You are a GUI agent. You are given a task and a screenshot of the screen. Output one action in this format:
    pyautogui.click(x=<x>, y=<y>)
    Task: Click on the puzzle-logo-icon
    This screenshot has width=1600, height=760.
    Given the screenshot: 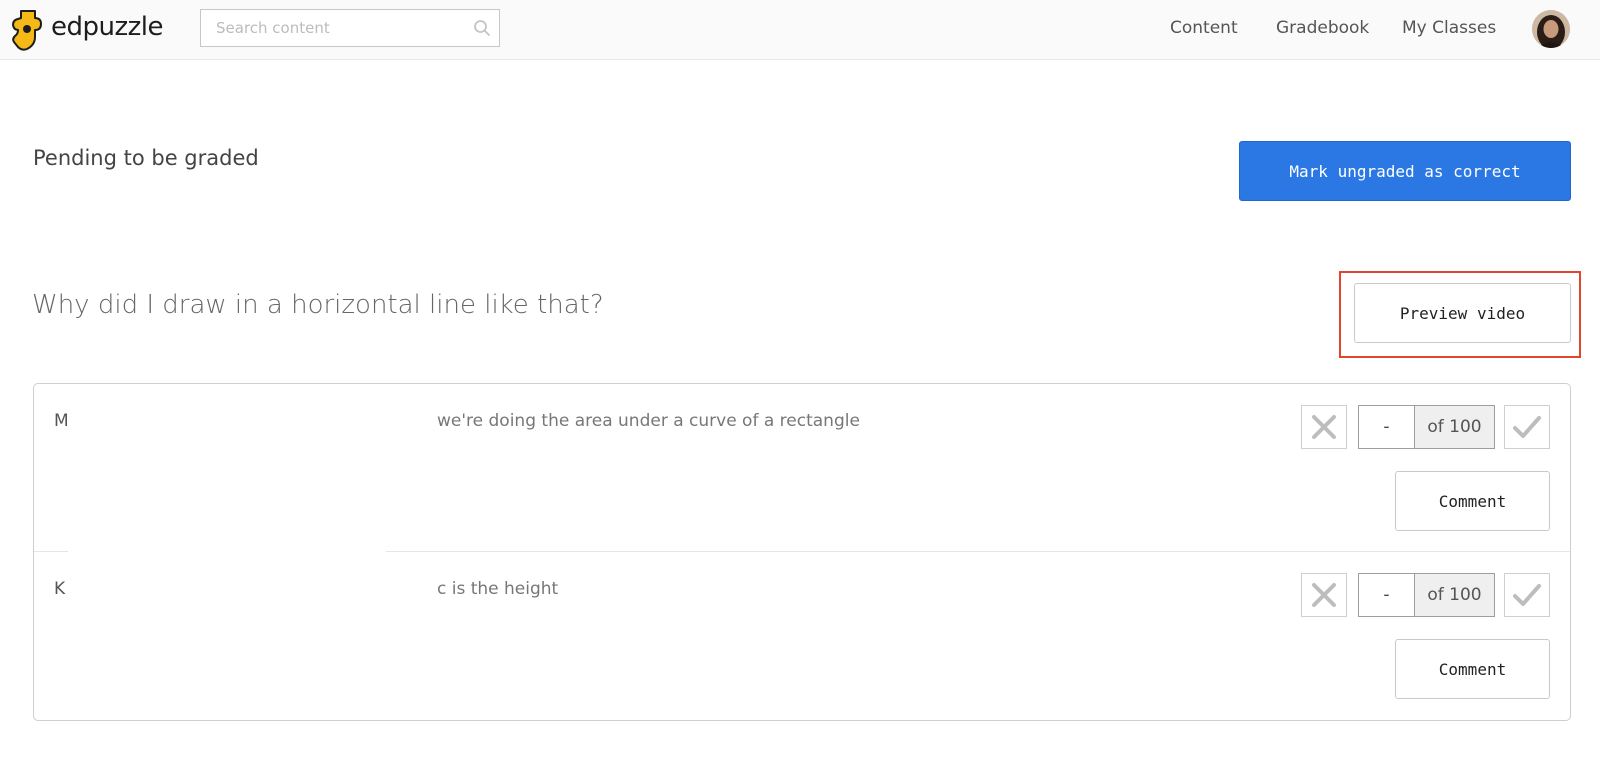 What is the action you would take?
    pyautogui.click(x=27, y=30)
    